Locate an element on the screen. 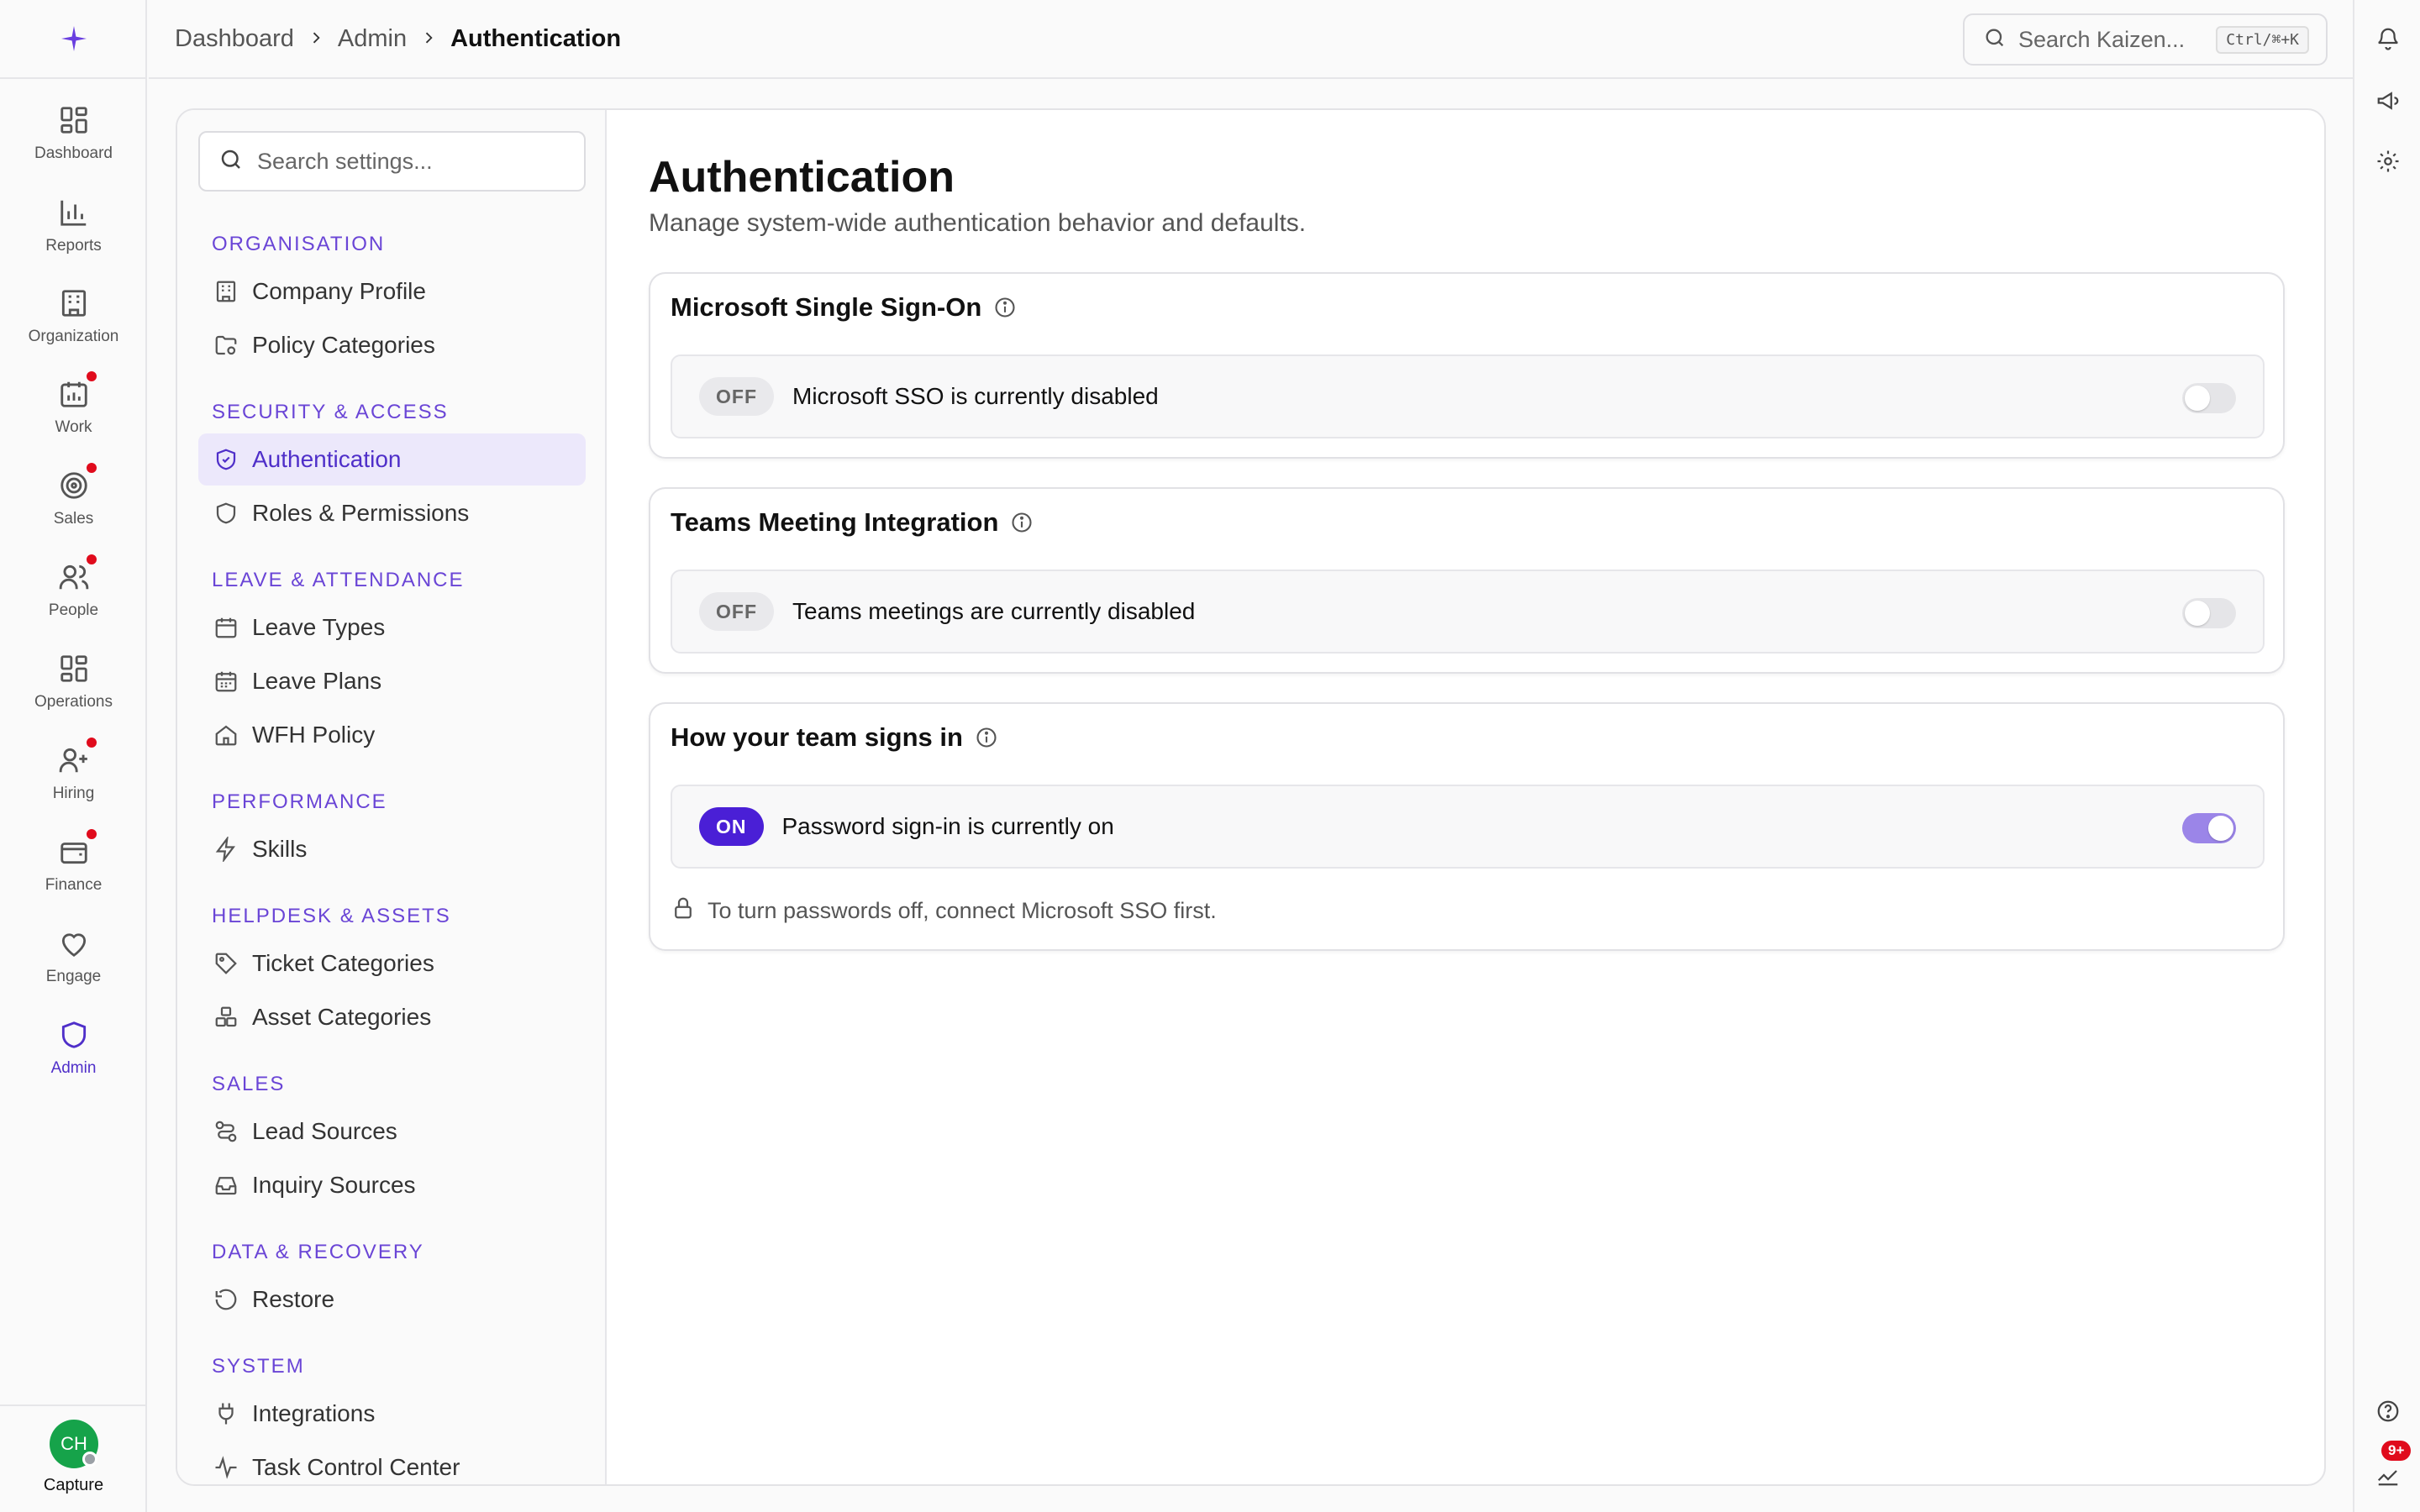 This screenshot has width=2420, height=1512. settings-item-policy-categories: Policy Categories is located at coordinates (392, 345).